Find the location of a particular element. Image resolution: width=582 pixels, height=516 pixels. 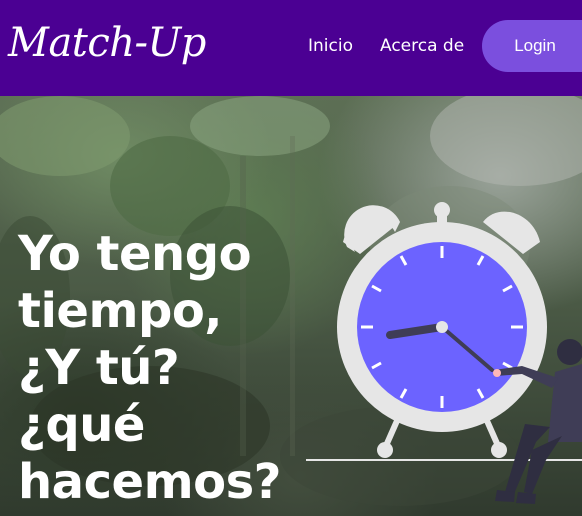

nav-link-acerca: Acerca de is located at coordinates (422, 46).